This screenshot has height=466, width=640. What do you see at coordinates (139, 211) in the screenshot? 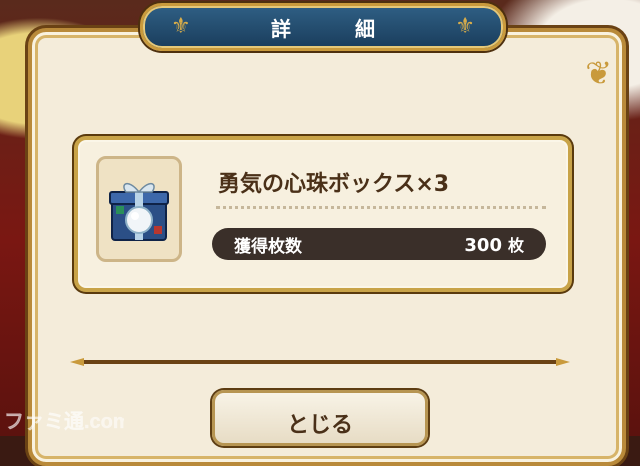
I see `gift-box-icon` at bounding box center [139, 211].